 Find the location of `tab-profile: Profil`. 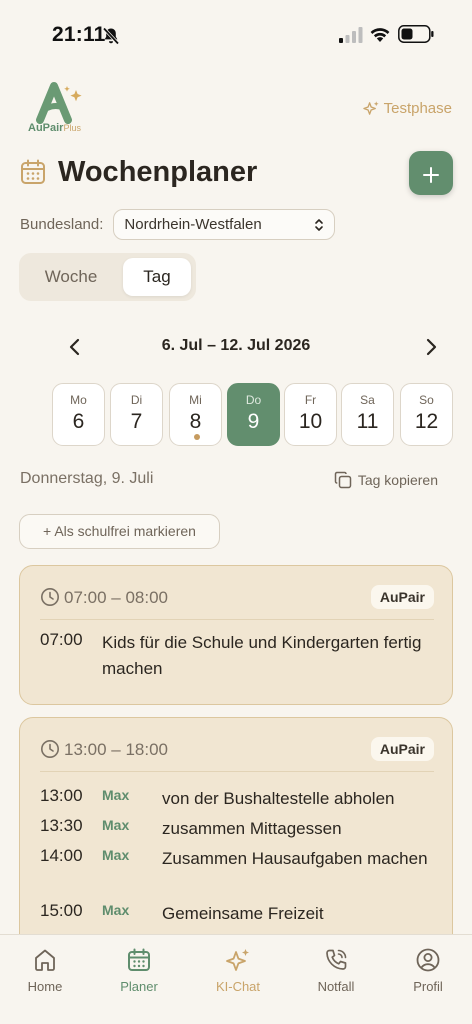

tab-profile: Profil is located at coordinates (427, 970).